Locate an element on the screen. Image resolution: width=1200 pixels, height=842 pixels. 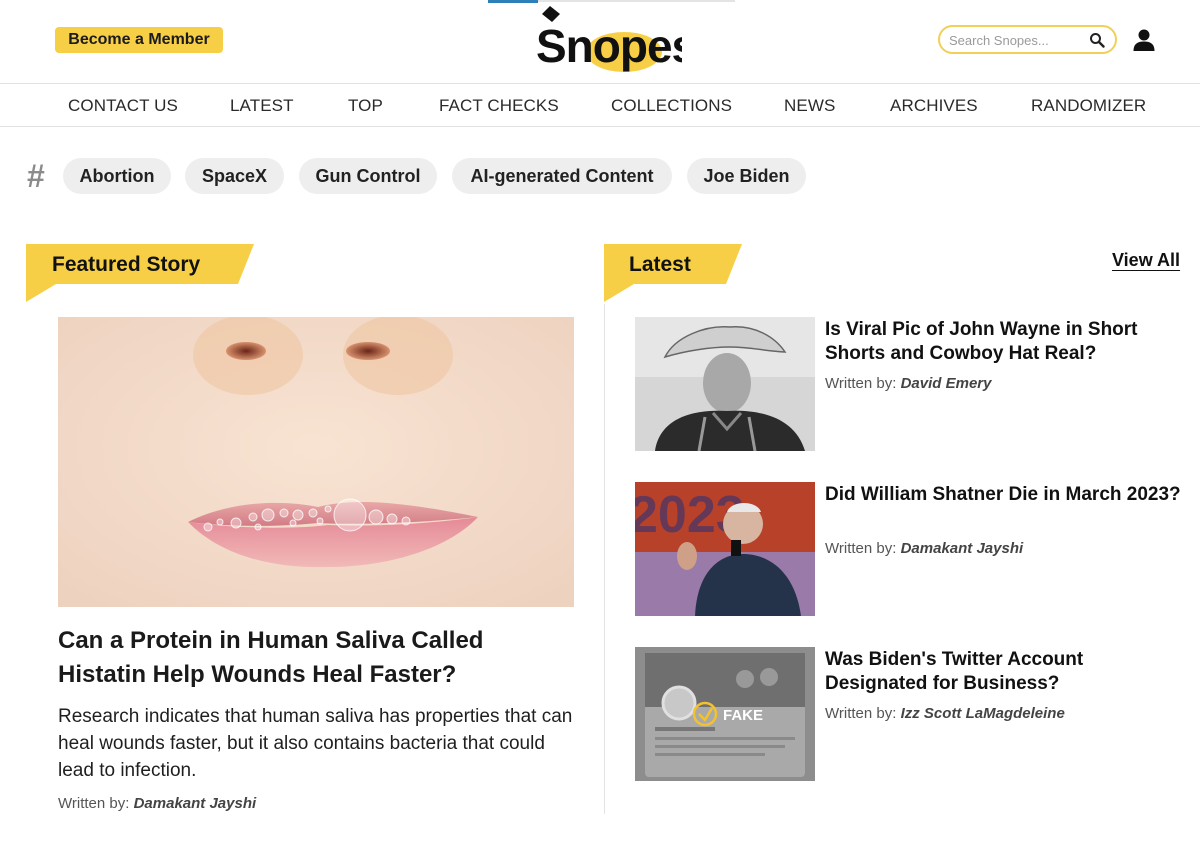
featured-story-banner: Featured Story is located at coordinates (141, 274).